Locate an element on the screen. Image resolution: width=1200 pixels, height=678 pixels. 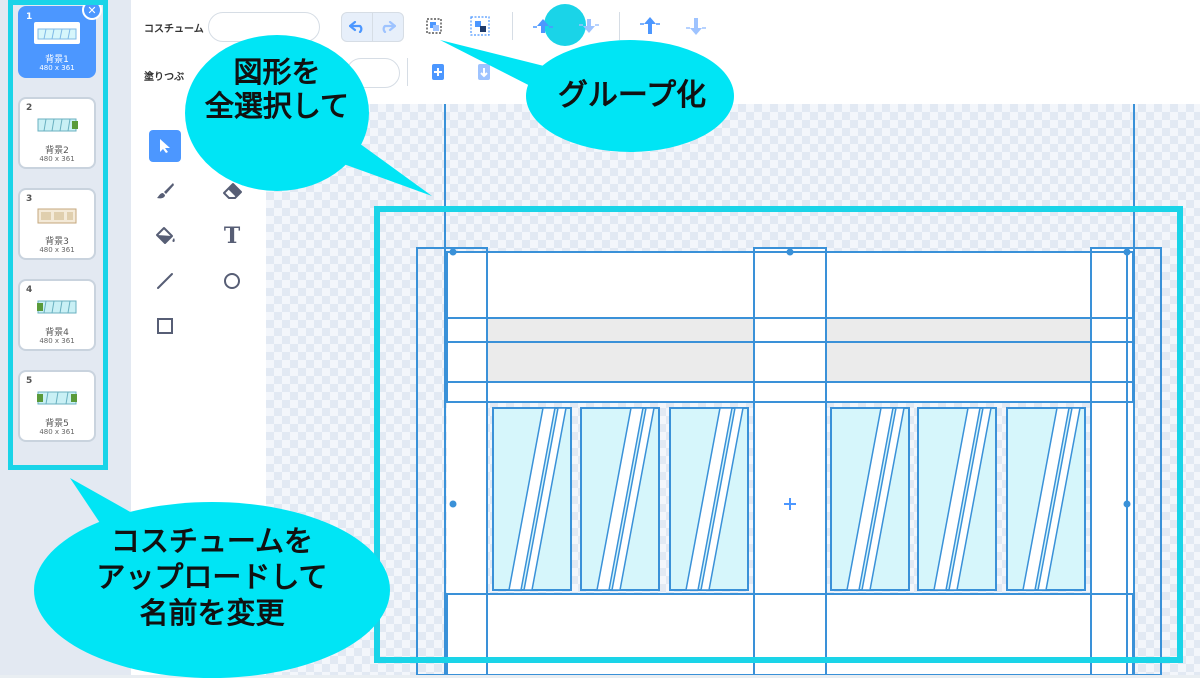
text-tool: T is located at coordinates (232, 236).